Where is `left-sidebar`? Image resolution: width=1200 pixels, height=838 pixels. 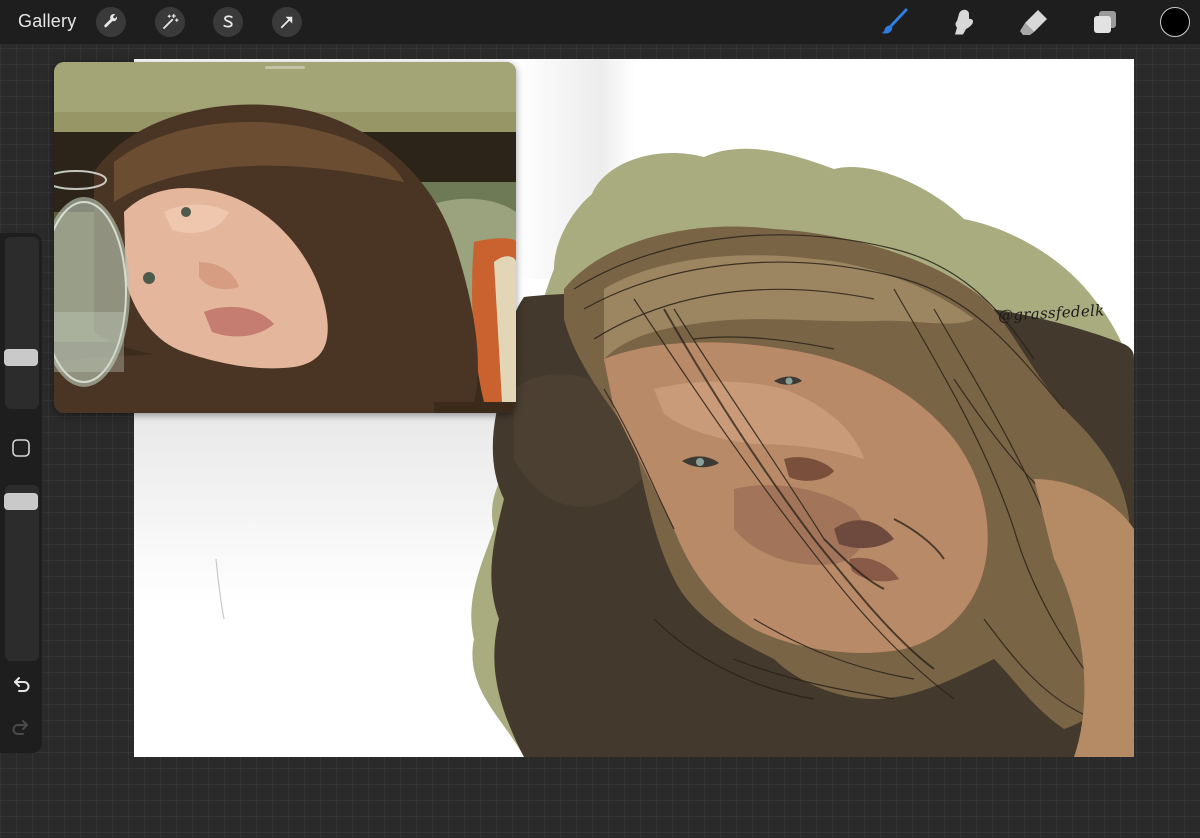
left-sidebar is located at coordinates (21, 493).